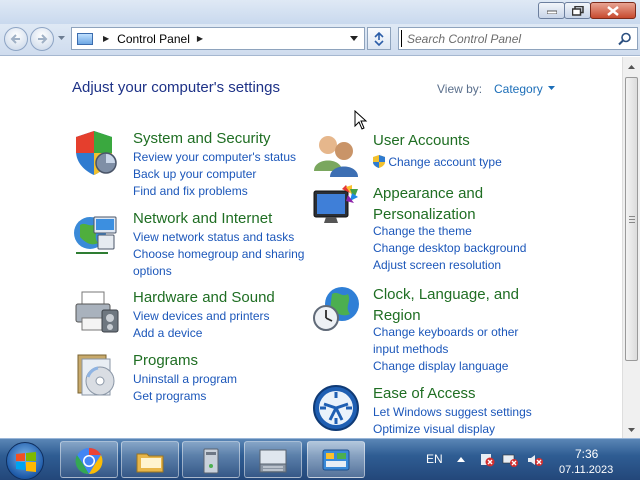 This screenshot has height=480, width=640. What do you see at coordinates (202, 219) in the screenshot?
I see `category-title: Network and Internet` at bounding box center [202, 219].